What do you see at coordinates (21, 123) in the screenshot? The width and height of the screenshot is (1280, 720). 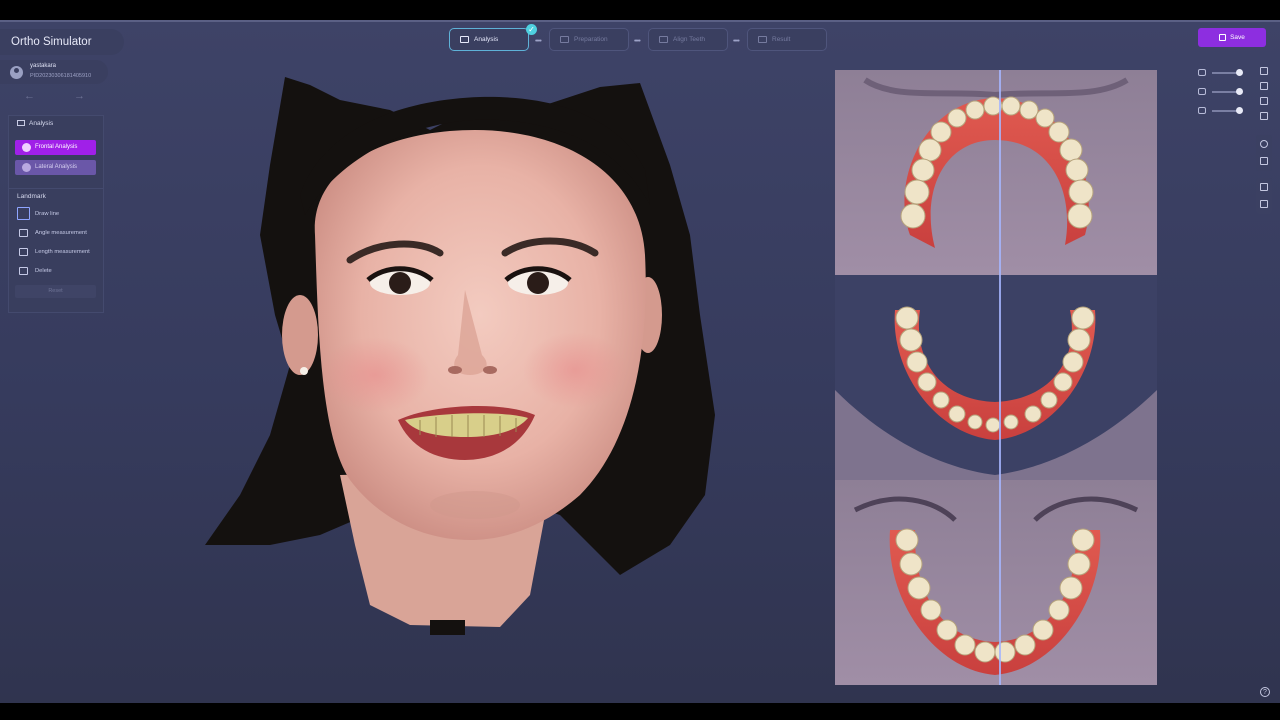 I see `analysis-icon` at bounding box center [21, 123].